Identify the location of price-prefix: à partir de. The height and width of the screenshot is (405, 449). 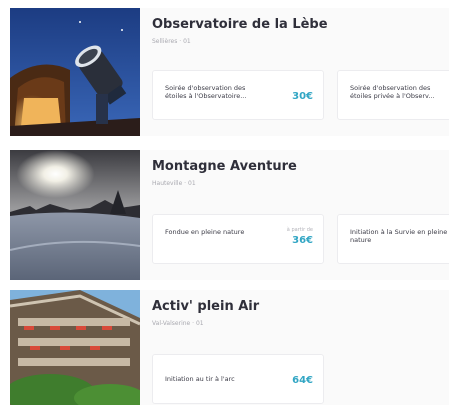
(299, 230).